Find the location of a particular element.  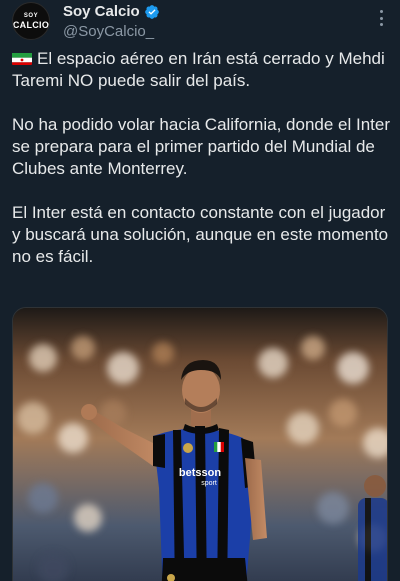

avatar: SOY CALCIO is located at coordinates (31, 21).